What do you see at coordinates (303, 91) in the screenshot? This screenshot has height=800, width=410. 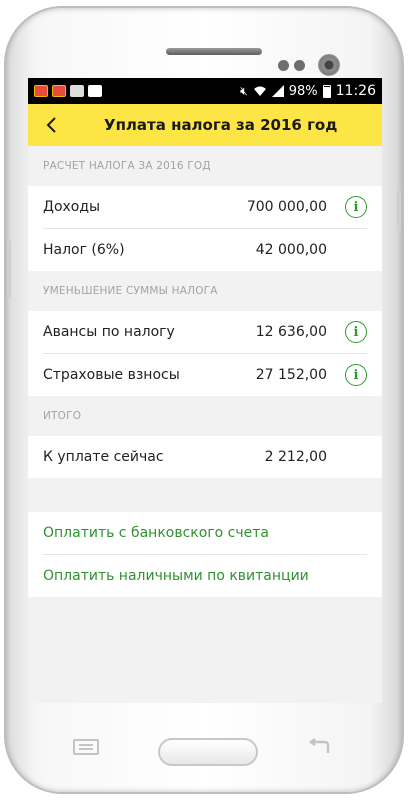 I see `battery-percent: 98%` at bounding box center [303, 91].